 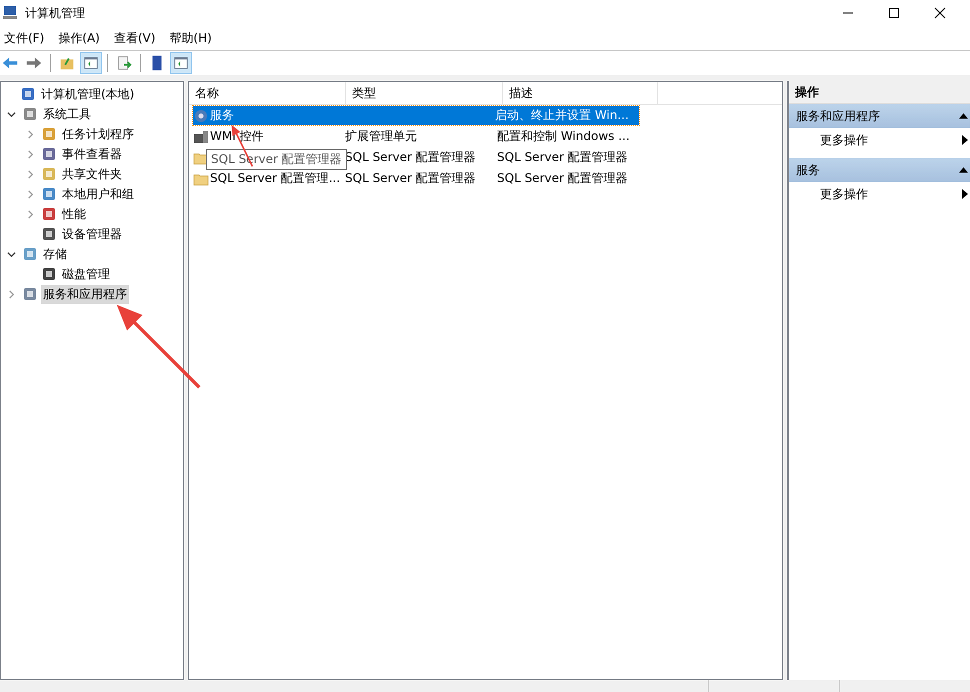 What do you see at coordinates (87, 94) in the screenshot?
I see `tree-item: 计算机管理(本地)` at bounding box center [87, 94].